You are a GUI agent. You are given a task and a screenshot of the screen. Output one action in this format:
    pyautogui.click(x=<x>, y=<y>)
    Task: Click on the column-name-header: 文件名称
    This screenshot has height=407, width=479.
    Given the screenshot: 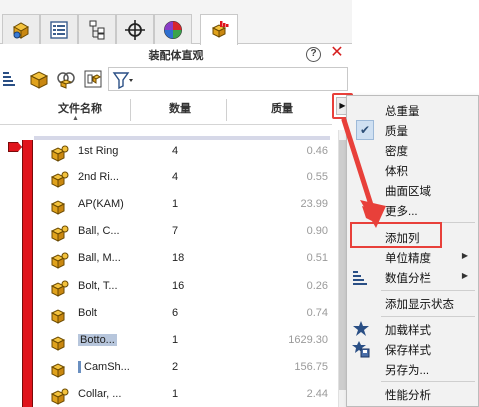 What is the action you would take?
    pyautogui.click(x=80, y=110)
    